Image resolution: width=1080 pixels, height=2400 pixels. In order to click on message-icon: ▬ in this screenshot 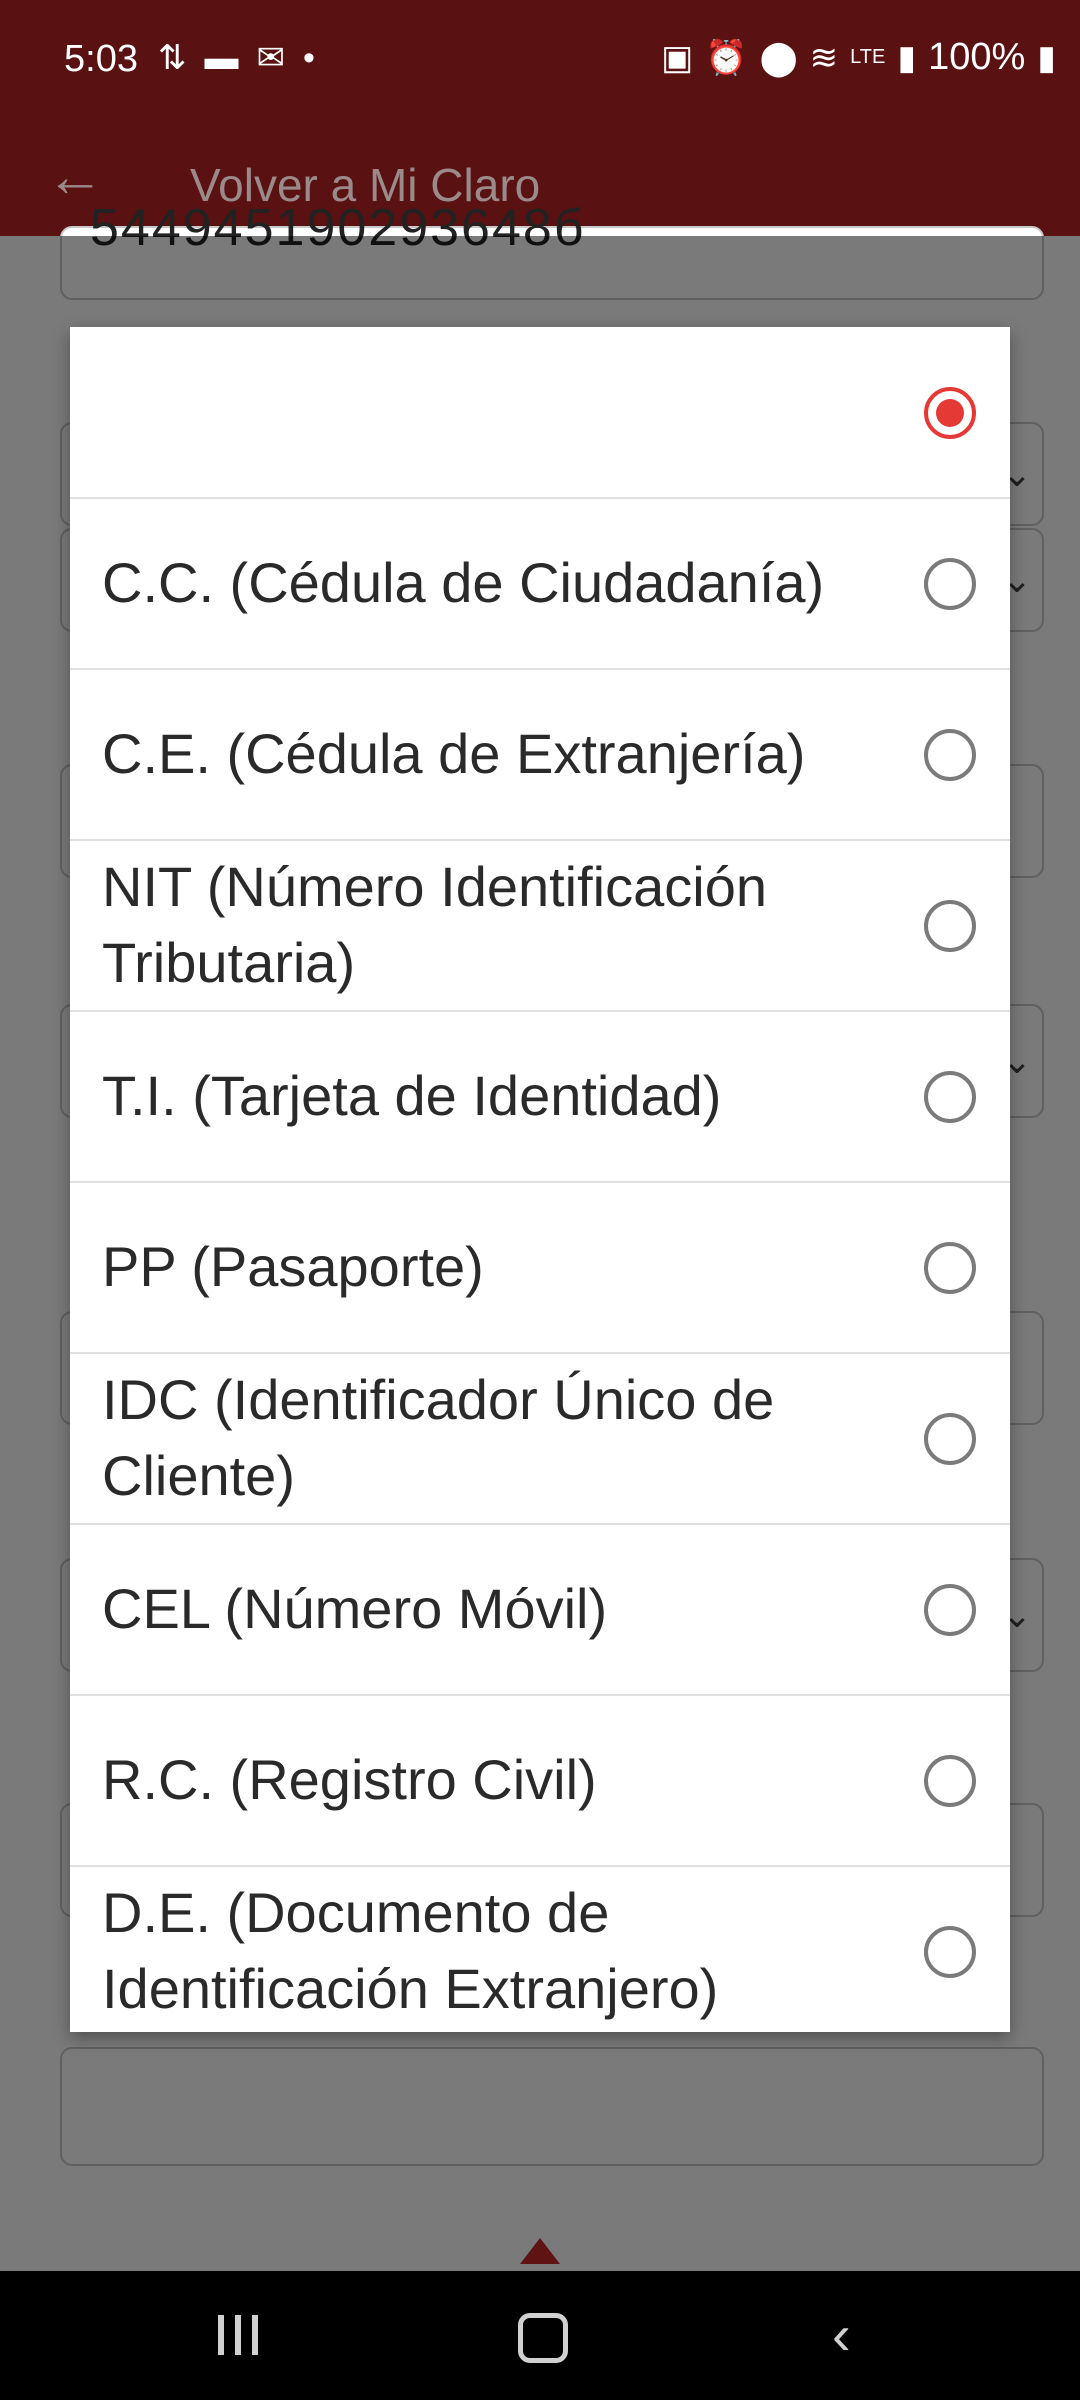, I will do `click(221, 57)`.